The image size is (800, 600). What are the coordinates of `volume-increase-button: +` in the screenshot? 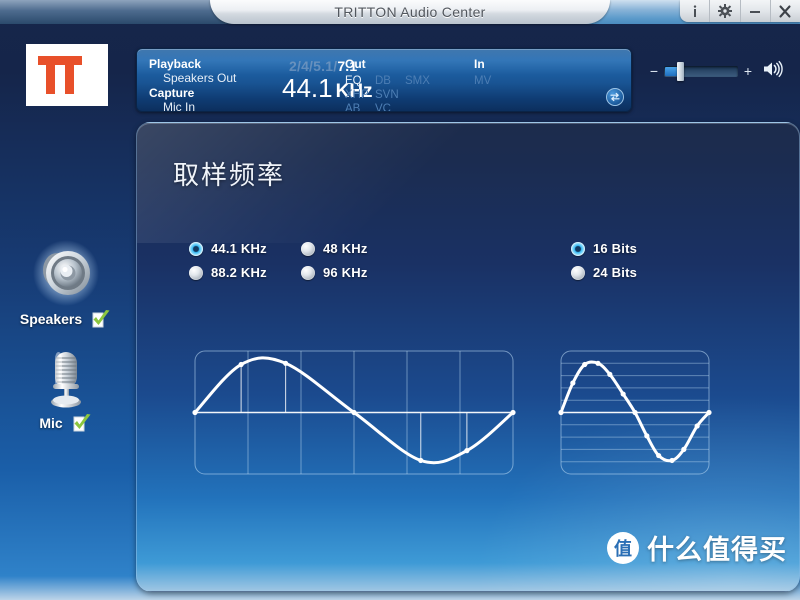 It's located at (748, 71).